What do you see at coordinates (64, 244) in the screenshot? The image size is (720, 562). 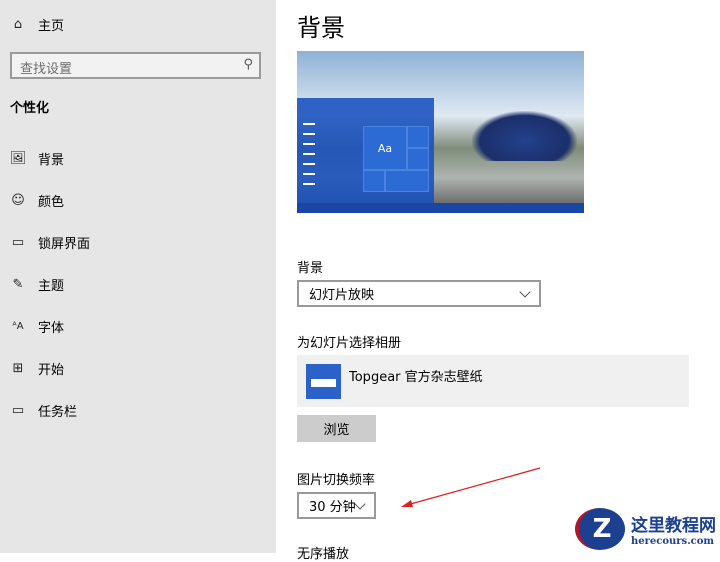 I see `sidebar-item-label: 锁屏界面` at bounding box center [64, 244].